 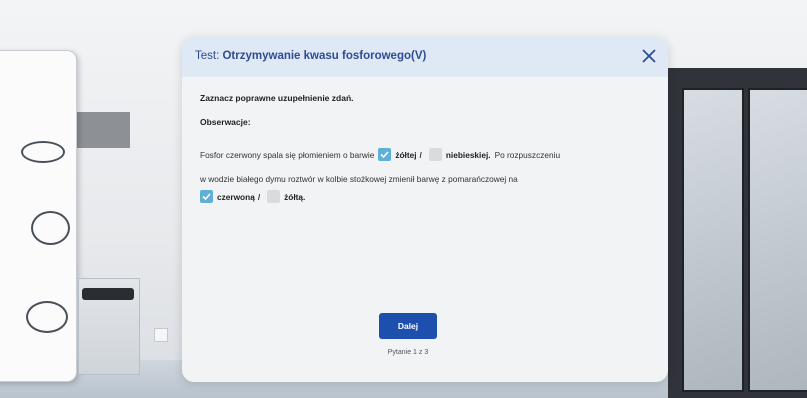 I want to click on close-button, so click(x=649, y=56).